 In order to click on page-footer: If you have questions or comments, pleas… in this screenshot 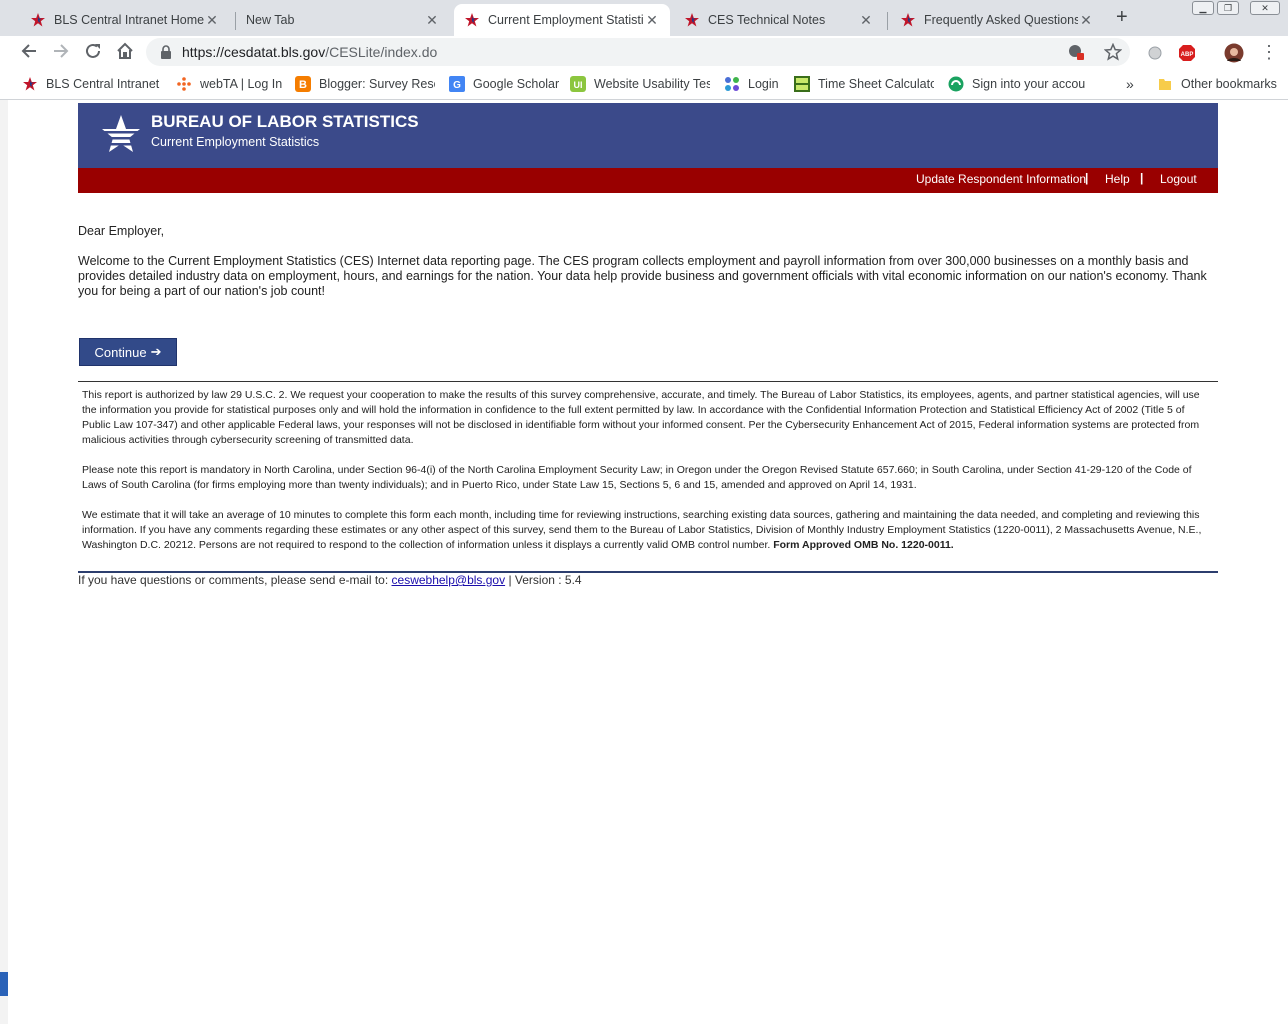, I will do `click(330, 580)`.